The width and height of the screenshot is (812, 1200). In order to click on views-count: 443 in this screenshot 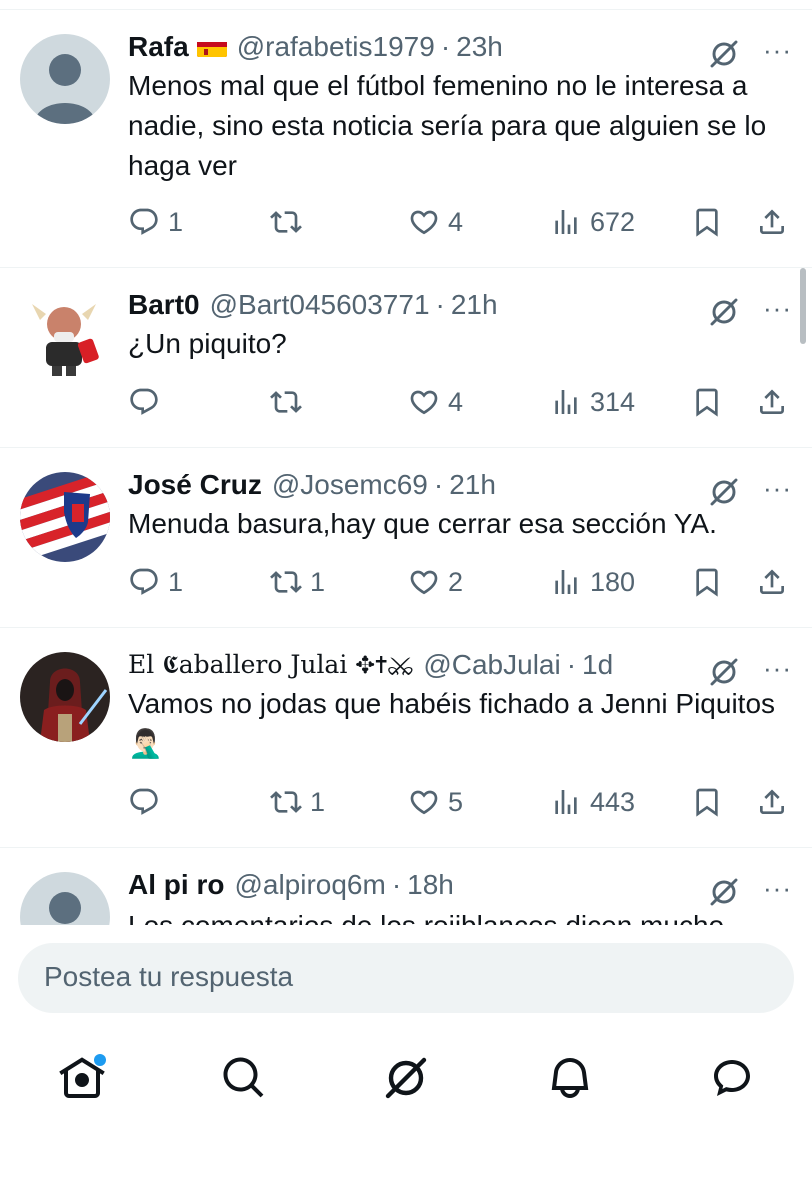, I will do `click(613, 801)`.